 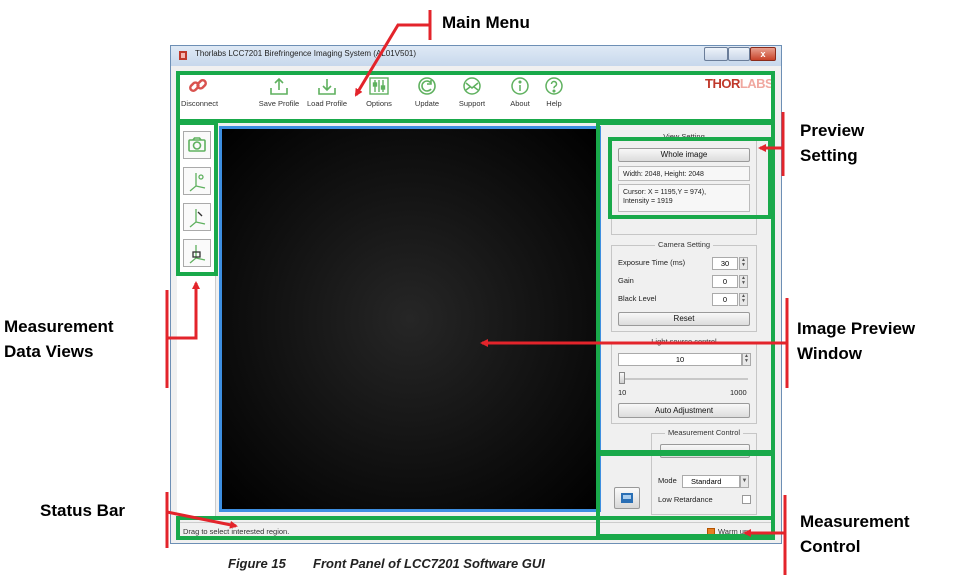 What do you see at coordinates (855, 521) in the screenshot?
I see `measurement-control-callout-line1: Measurement` at bounding box center [855, 521].